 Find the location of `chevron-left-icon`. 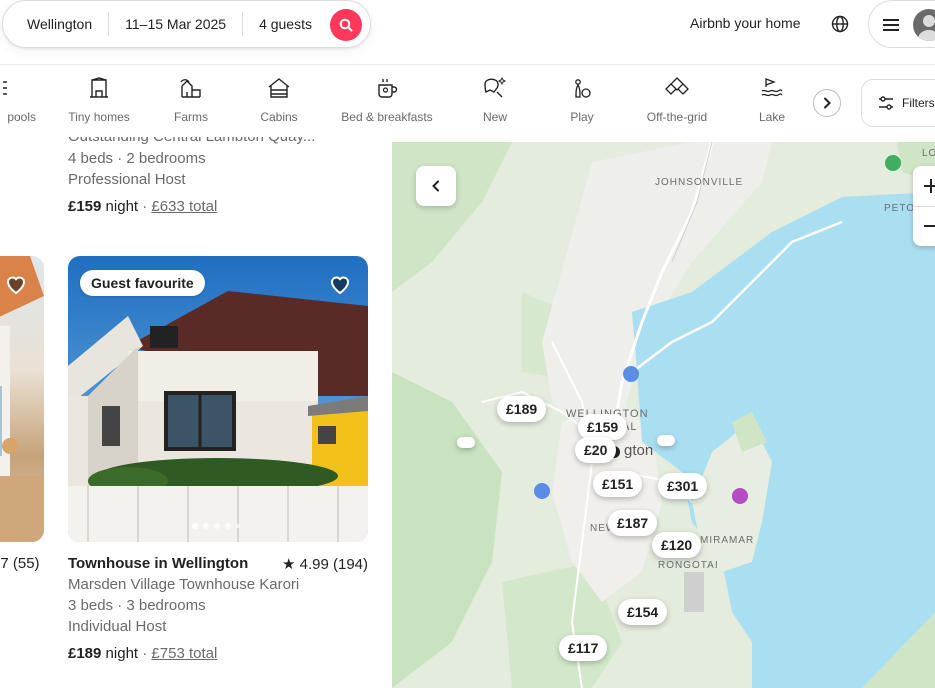

chevron-left-icon is located at coordinates (435, 186).